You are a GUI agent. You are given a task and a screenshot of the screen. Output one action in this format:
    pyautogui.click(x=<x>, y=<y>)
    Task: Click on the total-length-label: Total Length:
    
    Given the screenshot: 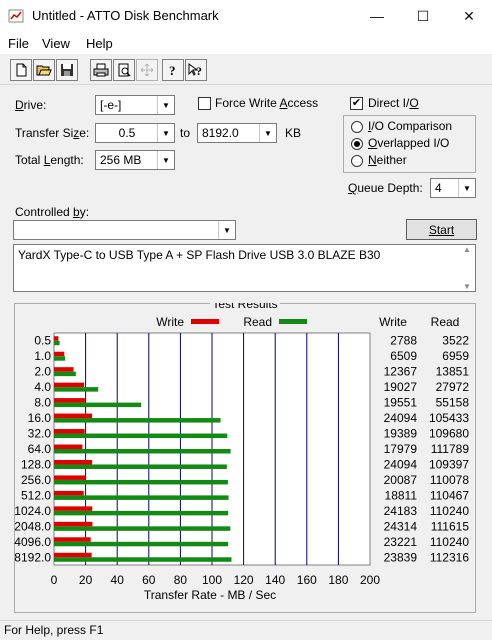 What is the action you would take?
    pyautogui.click(x=49, y=160)
    